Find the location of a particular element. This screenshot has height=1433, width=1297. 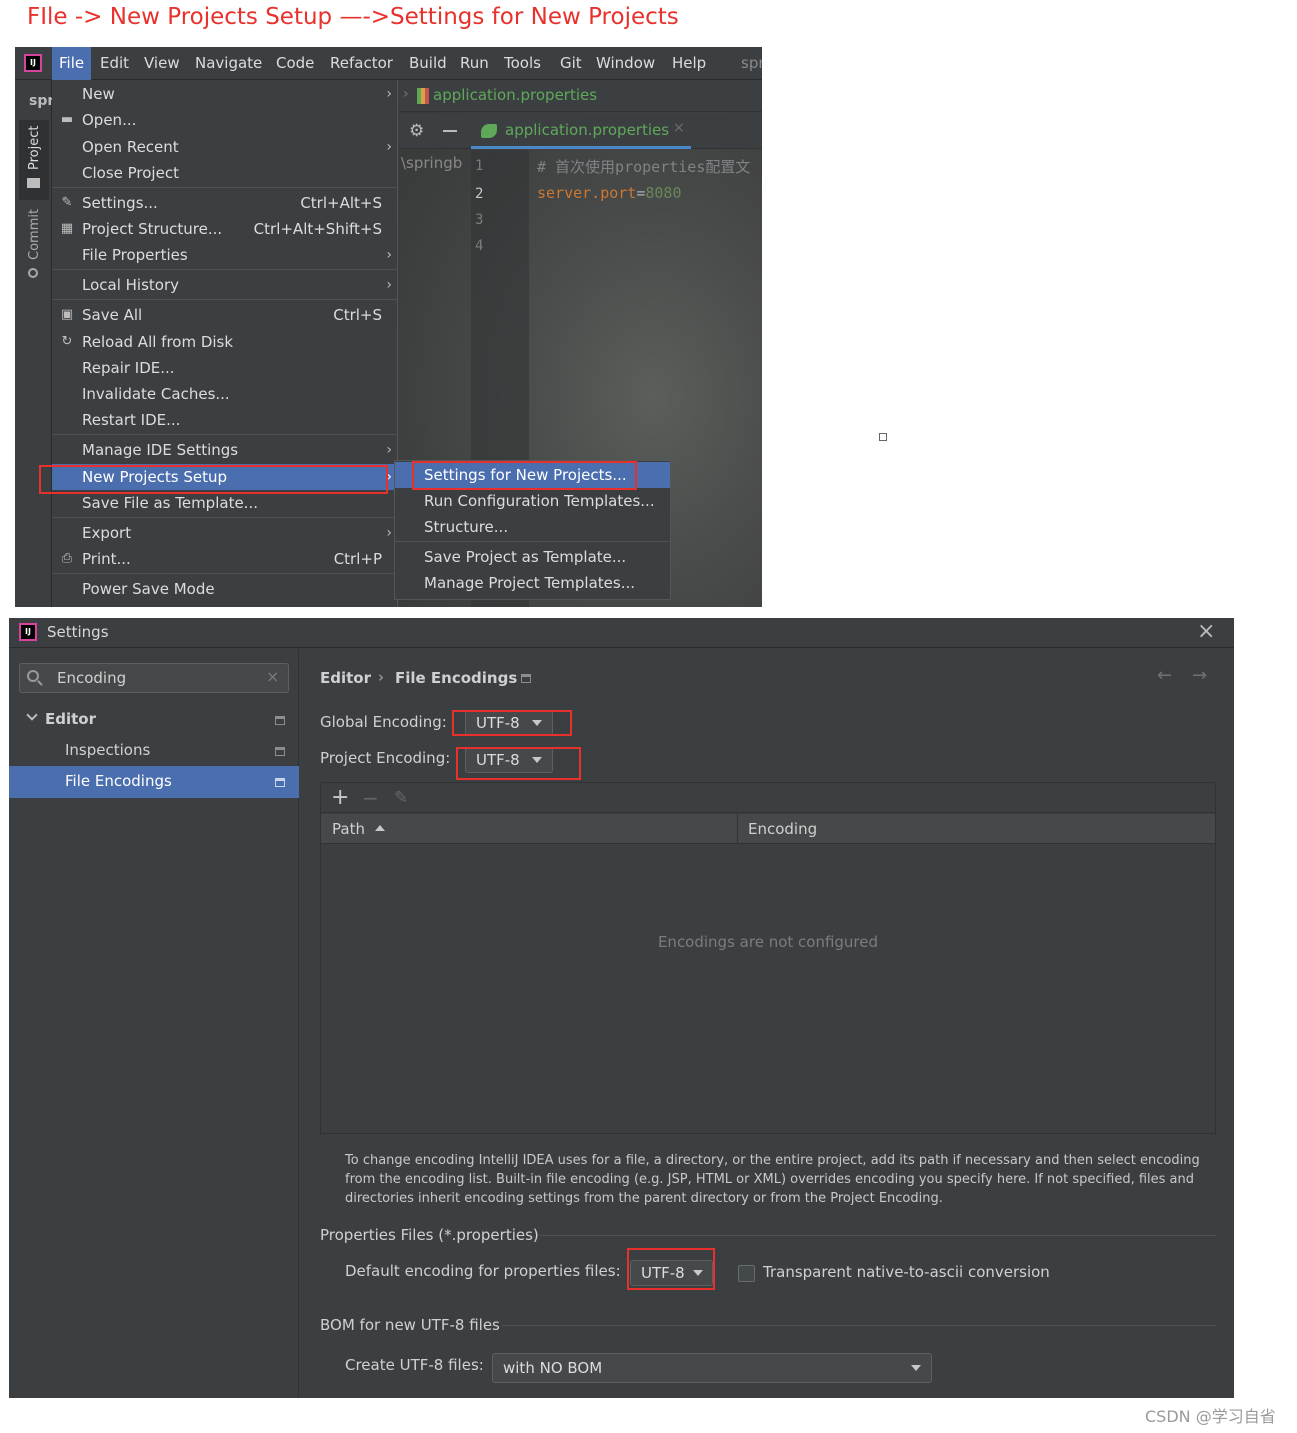

menu-item-settings: ✎ Settings... Ctrl+Alt+S is located at coordinates (225, 203).